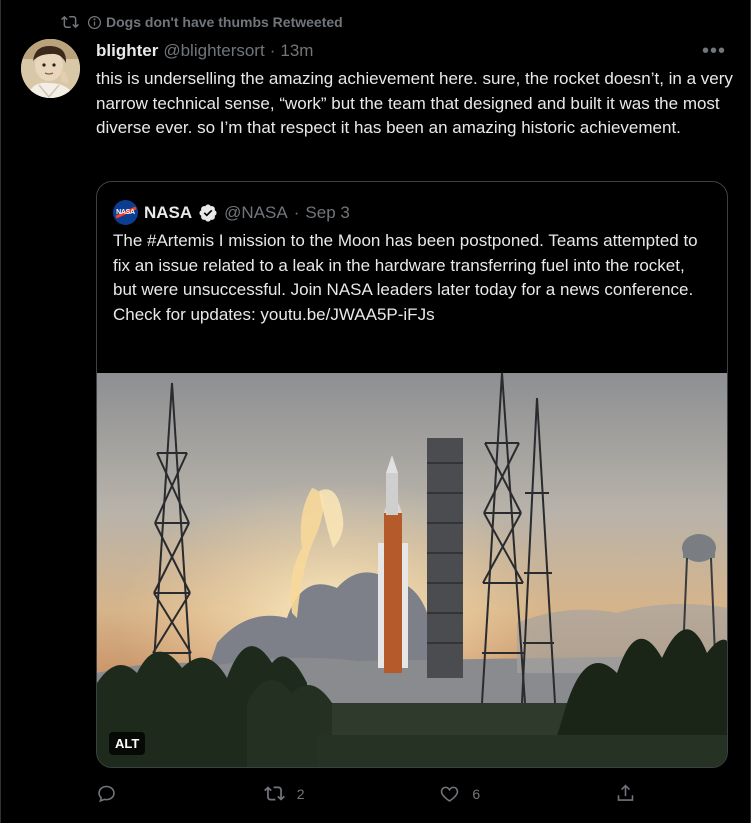 Image resolution: width=751 pixels, height=823 pixels. I want to click on author-handle: @blightersort, so click(213, 51).